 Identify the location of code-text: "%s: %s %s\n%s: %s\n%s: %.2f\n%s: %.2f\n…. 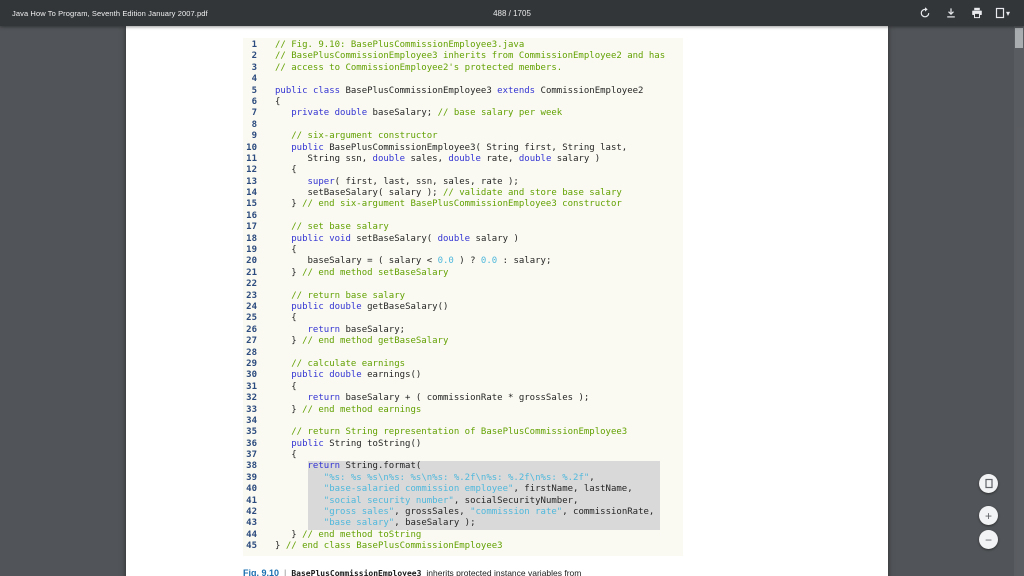
(467, 478).